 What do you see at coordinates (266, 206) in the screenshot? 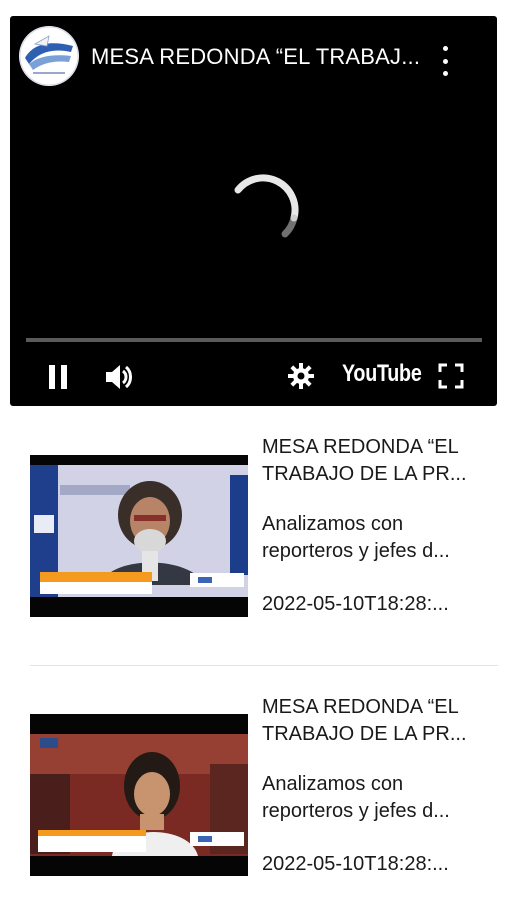
I see `loading-spinner` at bounding box center [266, 206].